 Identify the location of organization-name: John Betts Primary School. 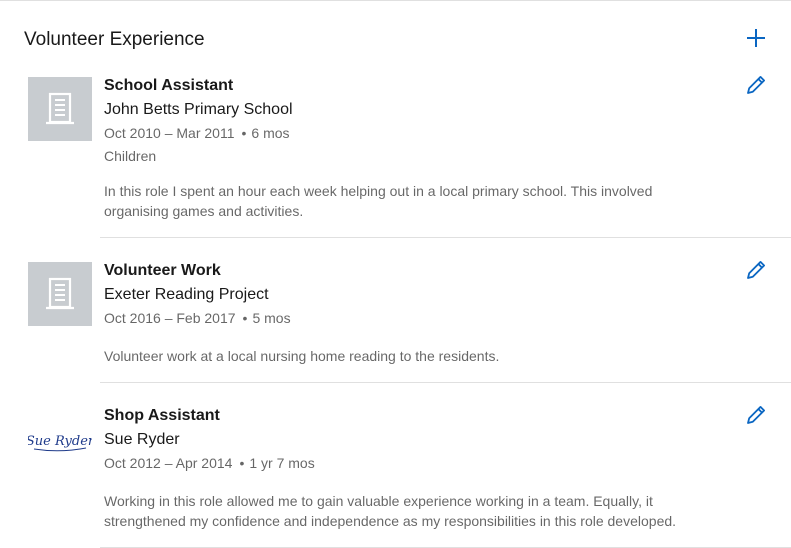
(198, 109).